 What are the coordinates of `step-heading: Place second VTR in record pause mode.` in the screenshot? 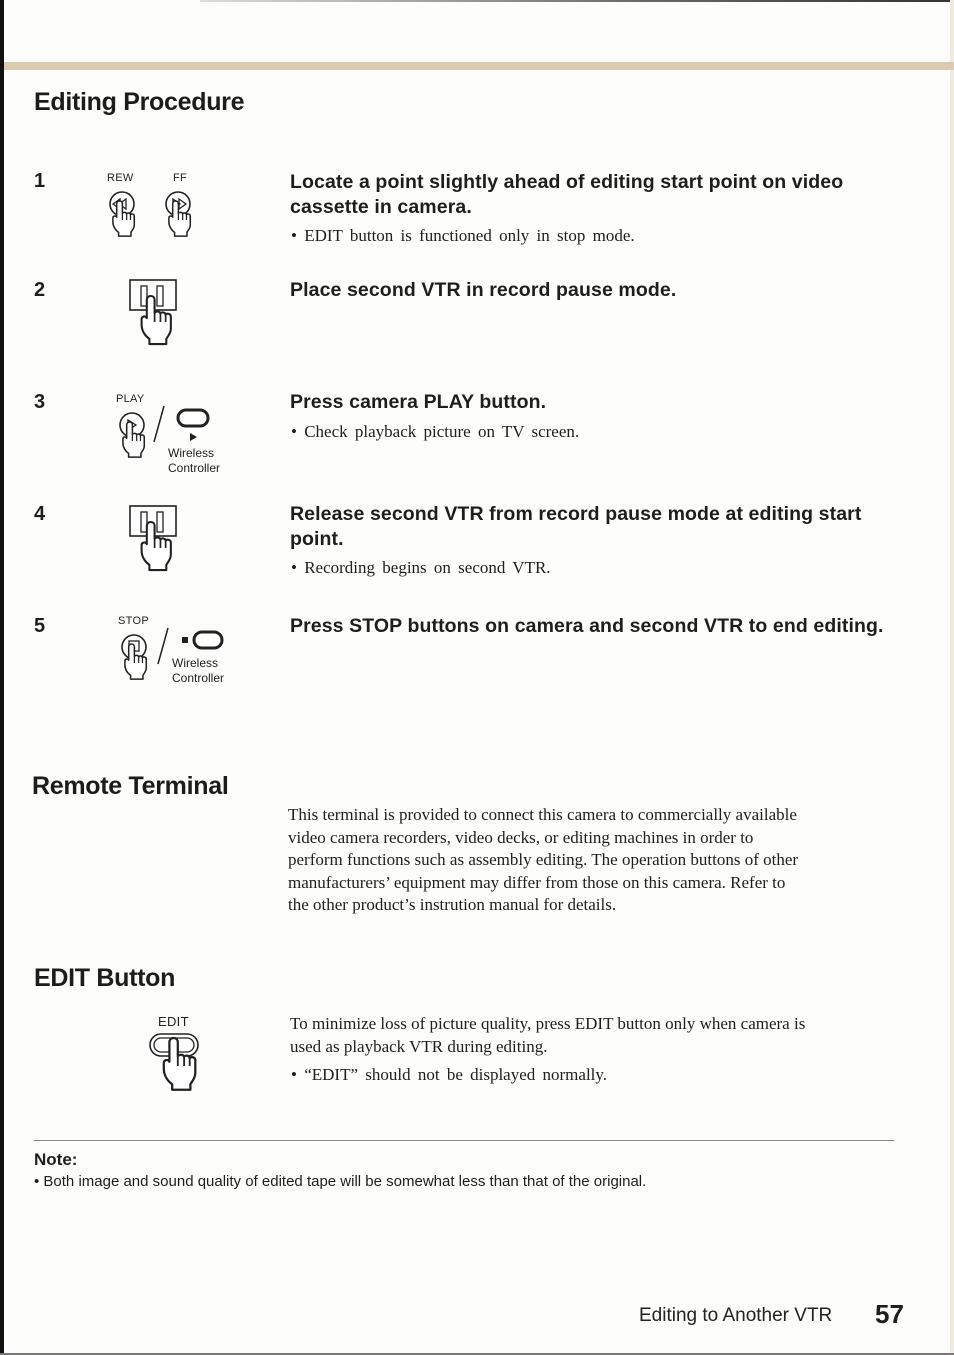 It's located at (483, 290).